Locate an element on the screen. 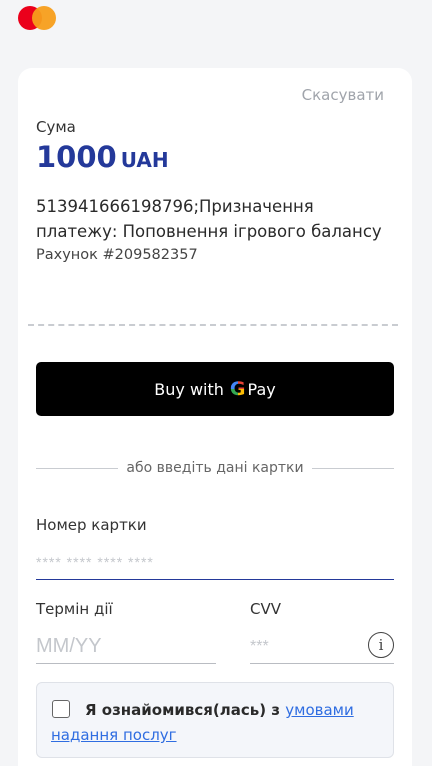 This screenshot has height=766, width=432. cancel-button: Скасувати is located at coordinates (343, 95).